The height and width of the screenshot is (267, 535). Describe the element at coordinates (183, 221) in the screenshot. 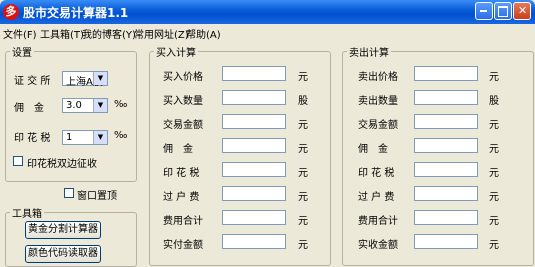

I see `buy-row-label: 费用合计` at that location.